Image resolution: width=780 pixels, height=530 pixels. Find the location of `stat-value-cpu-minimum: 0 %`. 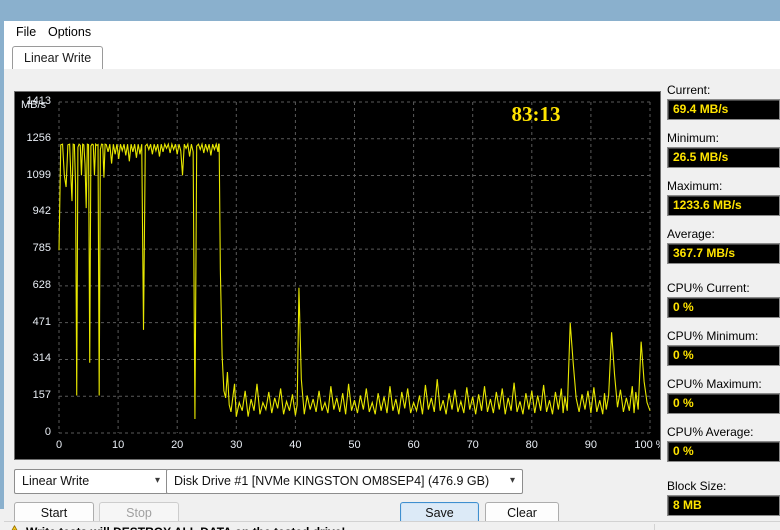

stat-value-cpu-minimum: 0 % is located at coordinates (723, 355).